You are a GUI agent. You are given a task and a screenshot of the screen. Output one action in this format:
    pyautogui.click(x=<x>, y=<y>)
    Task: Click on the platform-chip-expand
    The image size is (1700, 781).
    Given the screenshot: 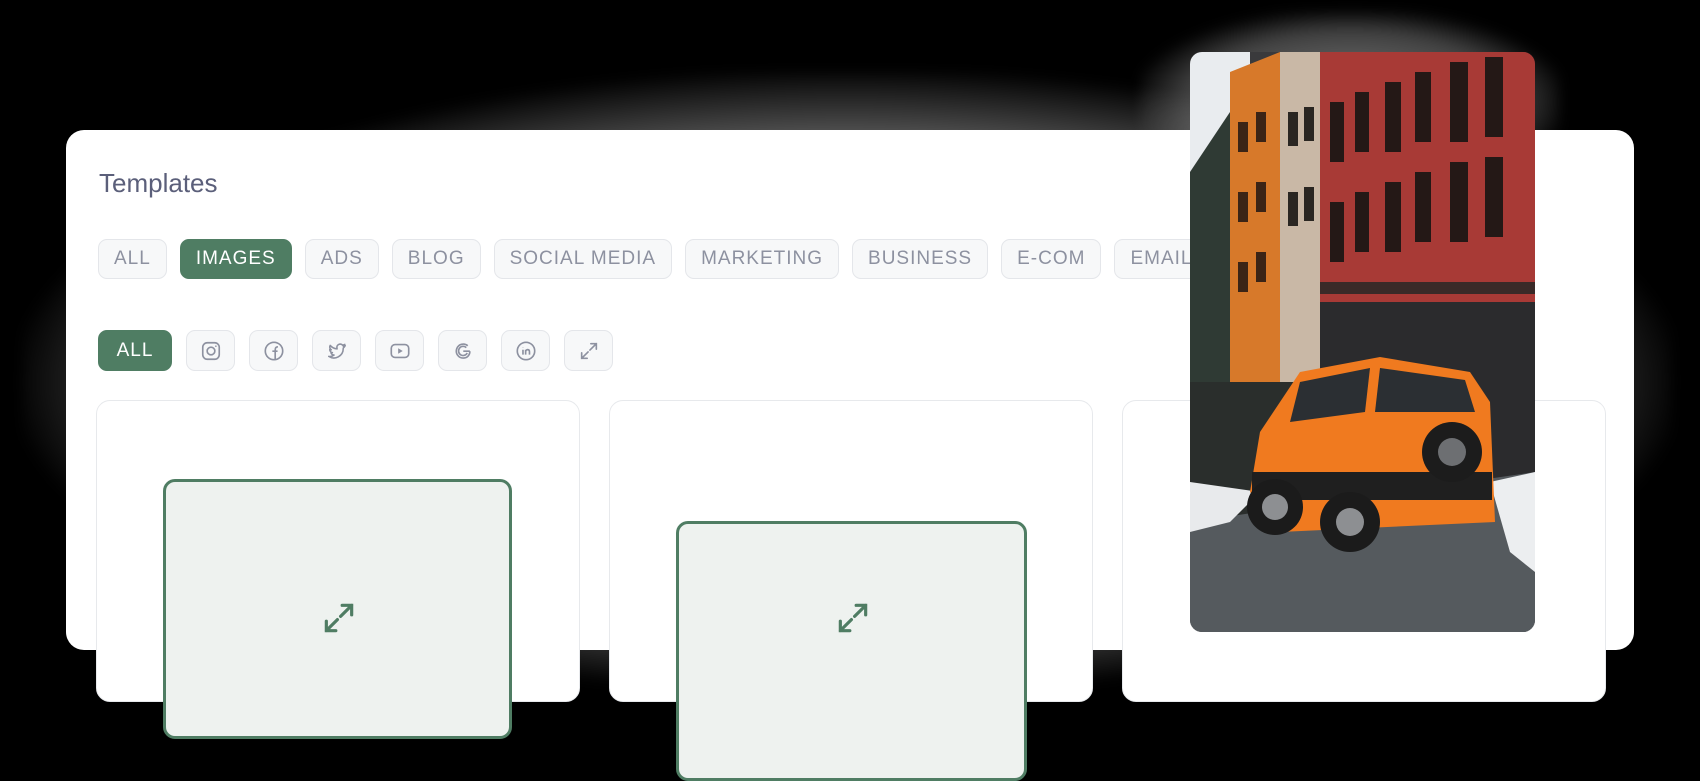 What is the action you would take?
    pyautogui.click(x=588, y=350)
    